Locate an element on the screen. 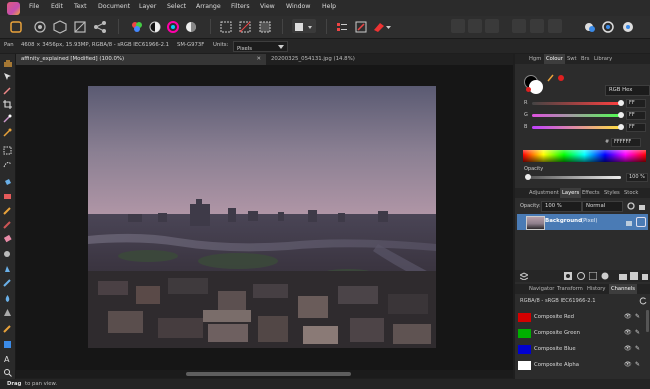 The width and height of the screenshot is (650, 389). group-folder-icon is located at coordinates (623, 276).